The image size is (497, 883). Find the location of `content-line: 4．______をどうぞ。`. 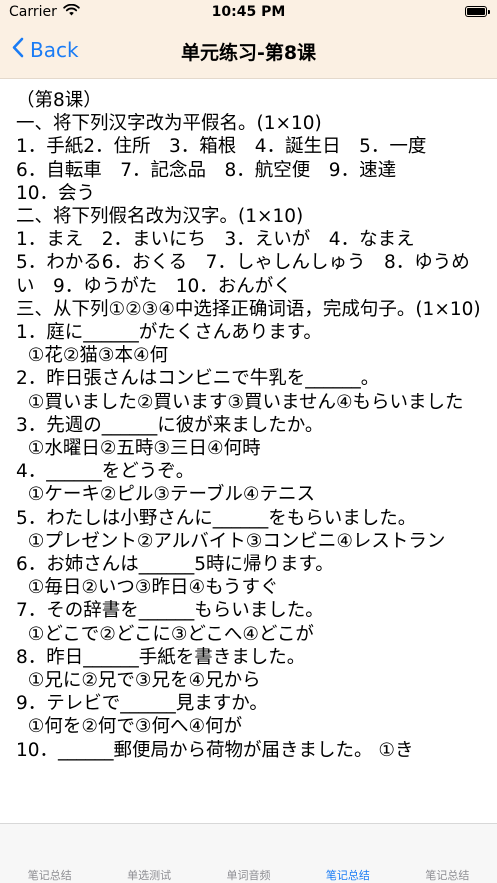

content-line: 4．______をどうぞ。 is located at coordinates (105, 472).